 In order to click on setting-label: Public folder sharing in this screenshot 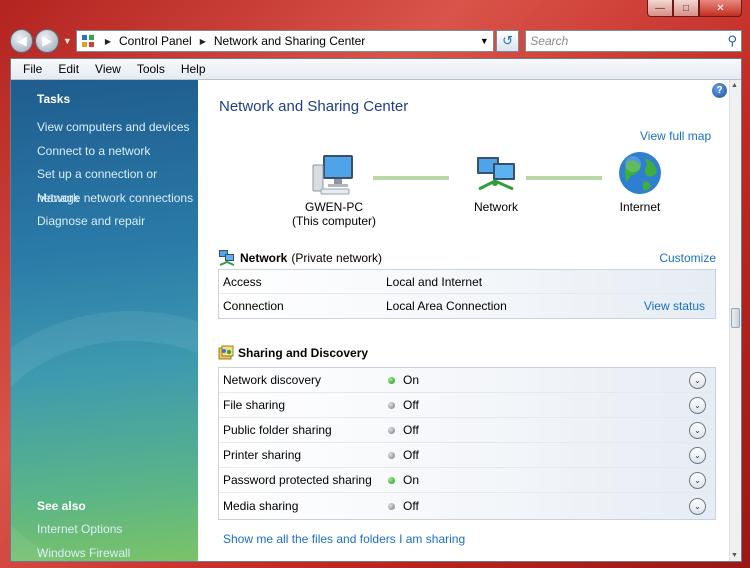, I will do `click(277, 430)`.